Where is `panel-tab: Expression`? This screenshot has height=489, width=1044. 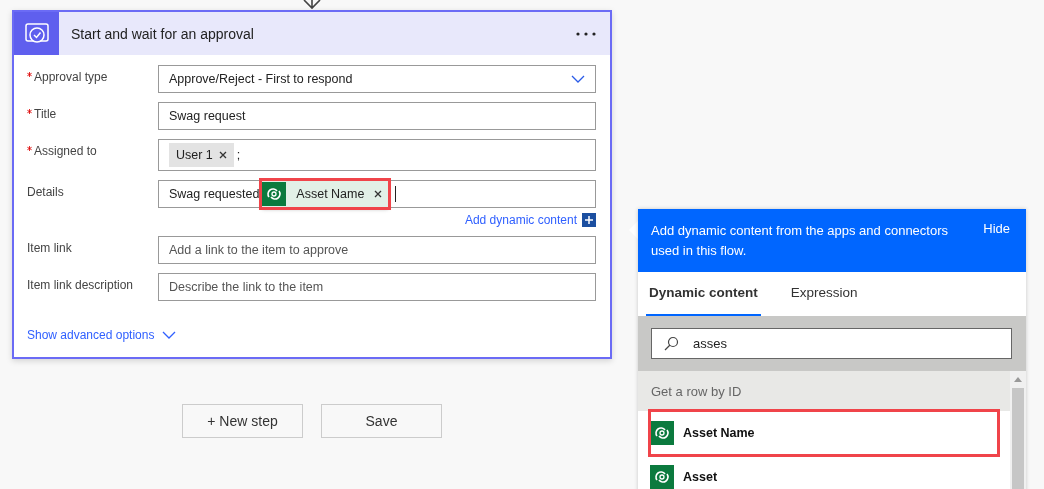 panel-tab: Expression is located at coordinates (824, 293).